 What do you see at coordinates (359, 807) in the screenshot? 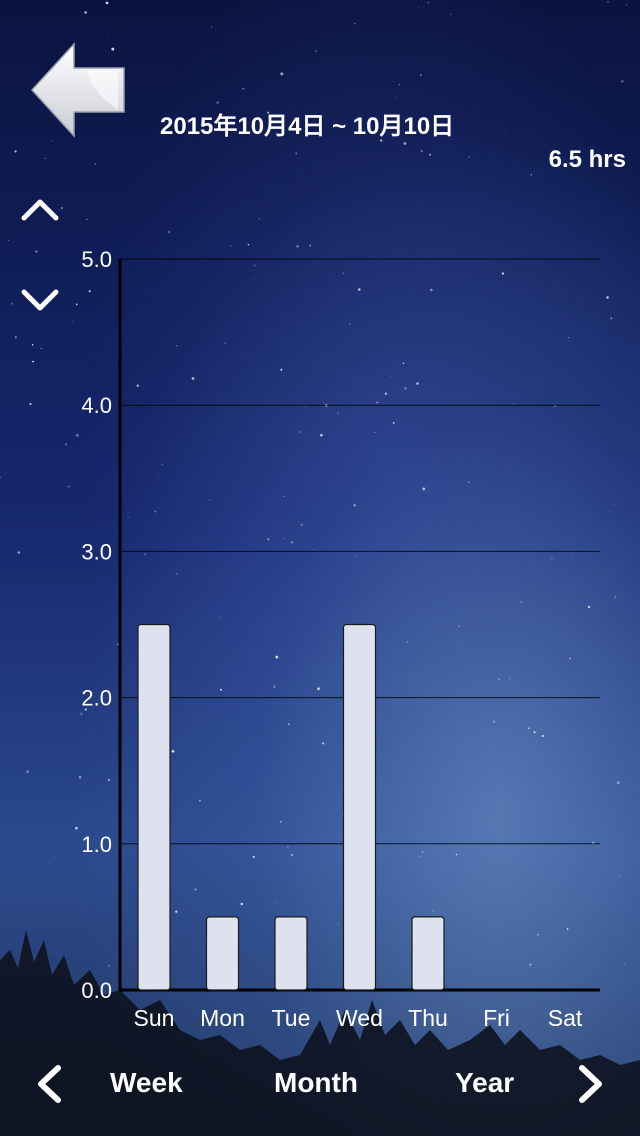
I see `bar-wed` at bounding box center [359, 807].